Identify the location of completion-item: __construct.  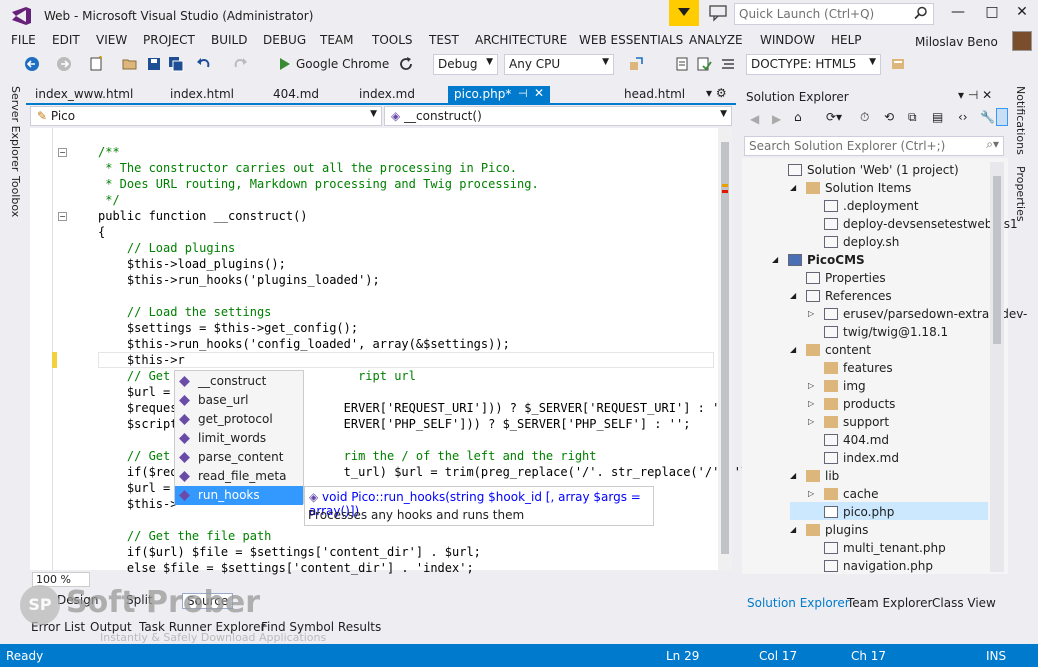
(239, 381).